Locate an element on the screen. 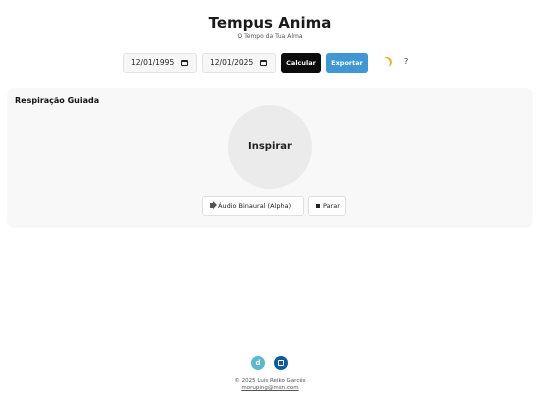  audio-label: Áudio Binaural (Alpha) is located at coordinates (255, 206).